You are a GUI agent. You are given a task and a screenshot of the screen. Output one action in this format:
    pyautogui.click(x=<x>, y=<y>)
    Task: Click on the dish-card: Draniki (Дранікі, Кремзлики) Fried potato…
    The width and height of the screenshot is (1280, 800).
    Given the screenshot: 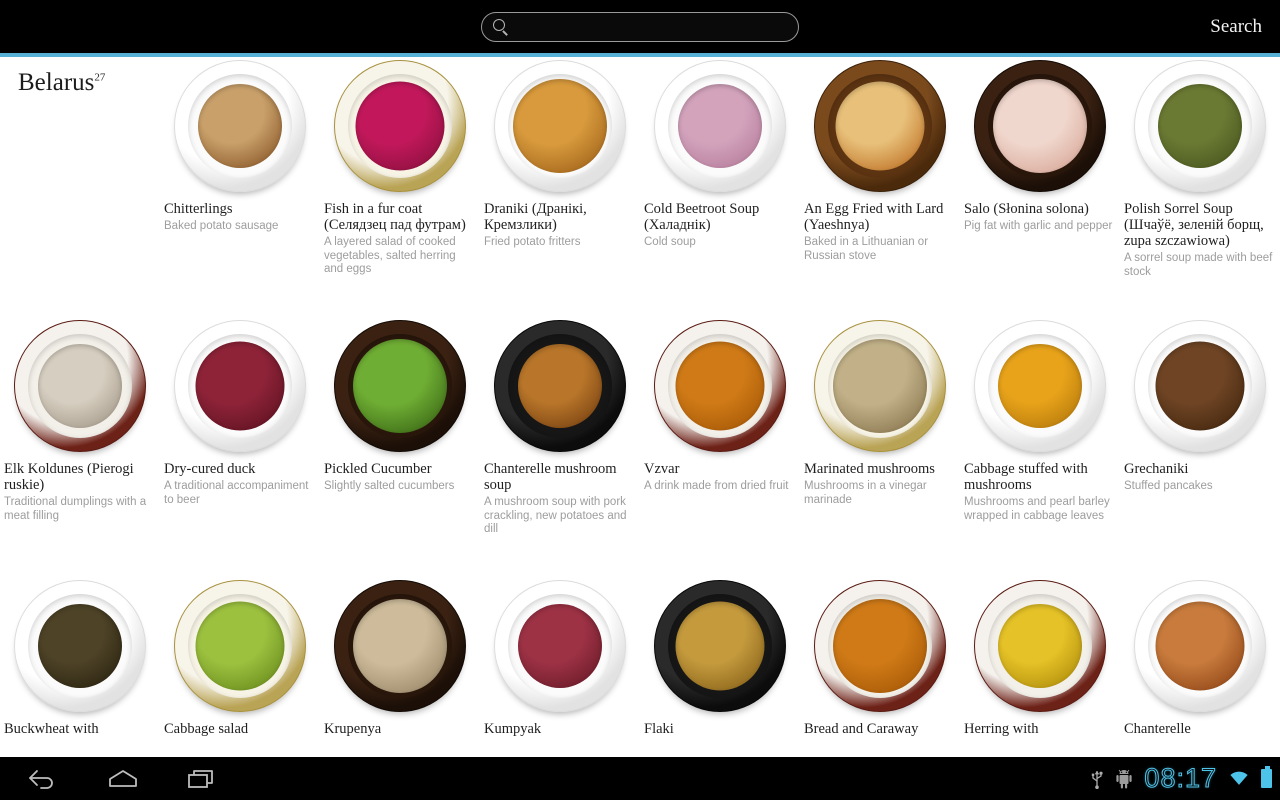 What is the action you would take?
    pyautogui.click(x=560, y=153)
    